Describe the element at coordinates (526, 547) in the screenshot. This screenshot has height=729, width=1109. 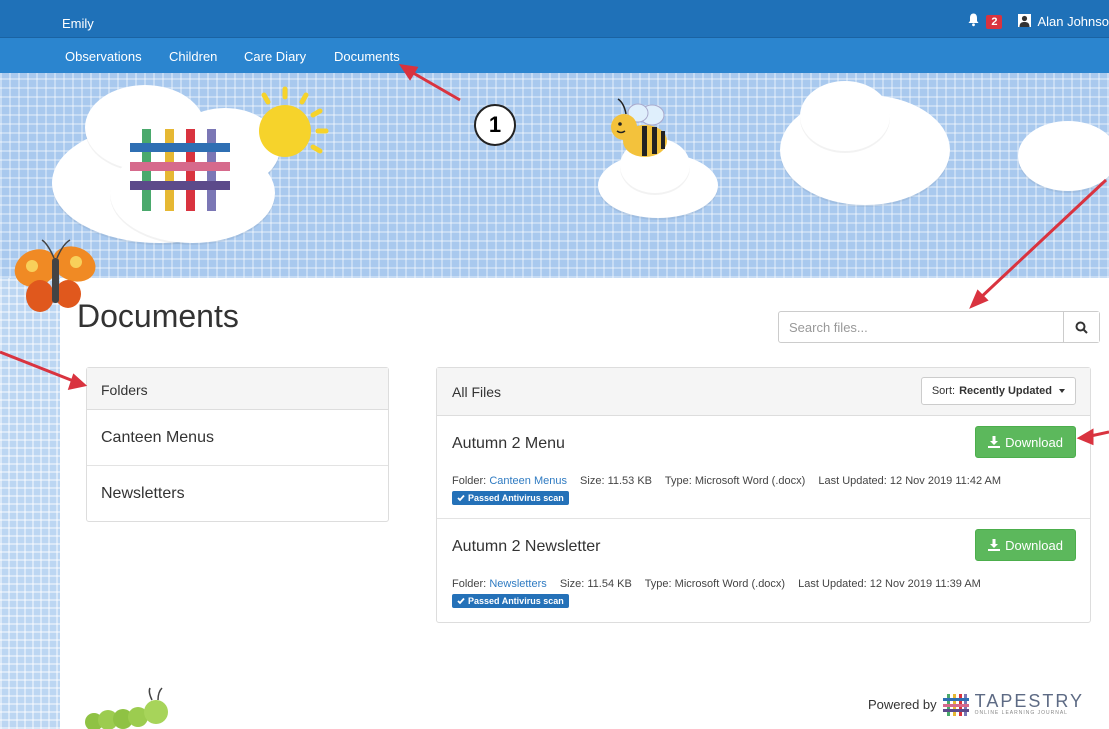
I see `file-name: Autumn 2 Newsletter` at that location.